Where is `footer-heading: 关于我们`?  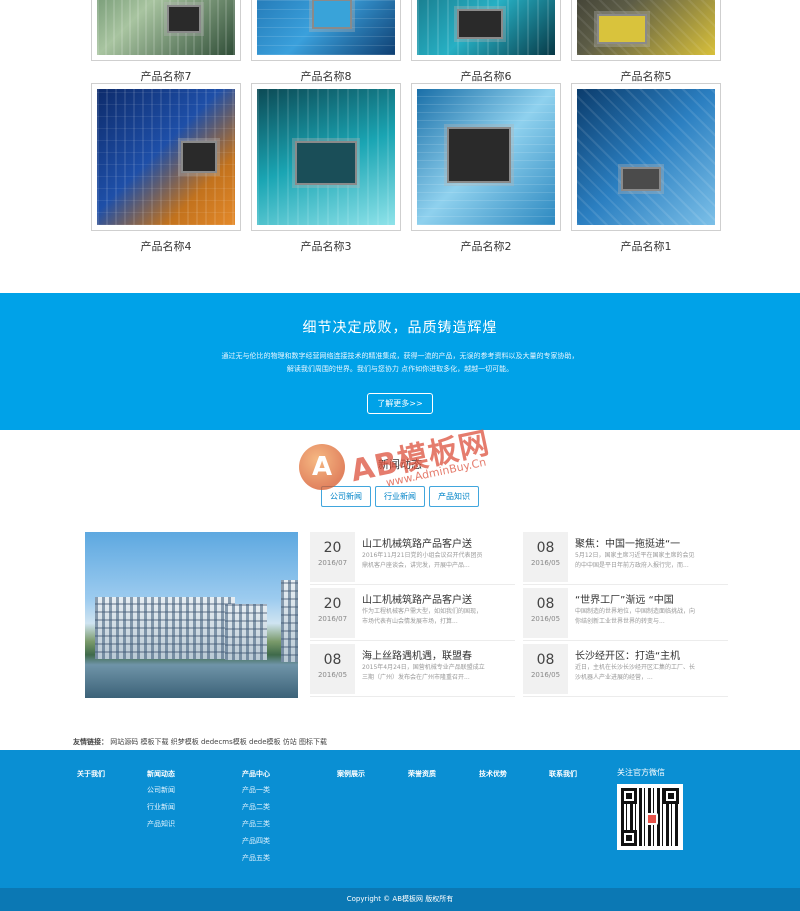
footer-heading: 关于我们 is located at coordinates (91, 774).